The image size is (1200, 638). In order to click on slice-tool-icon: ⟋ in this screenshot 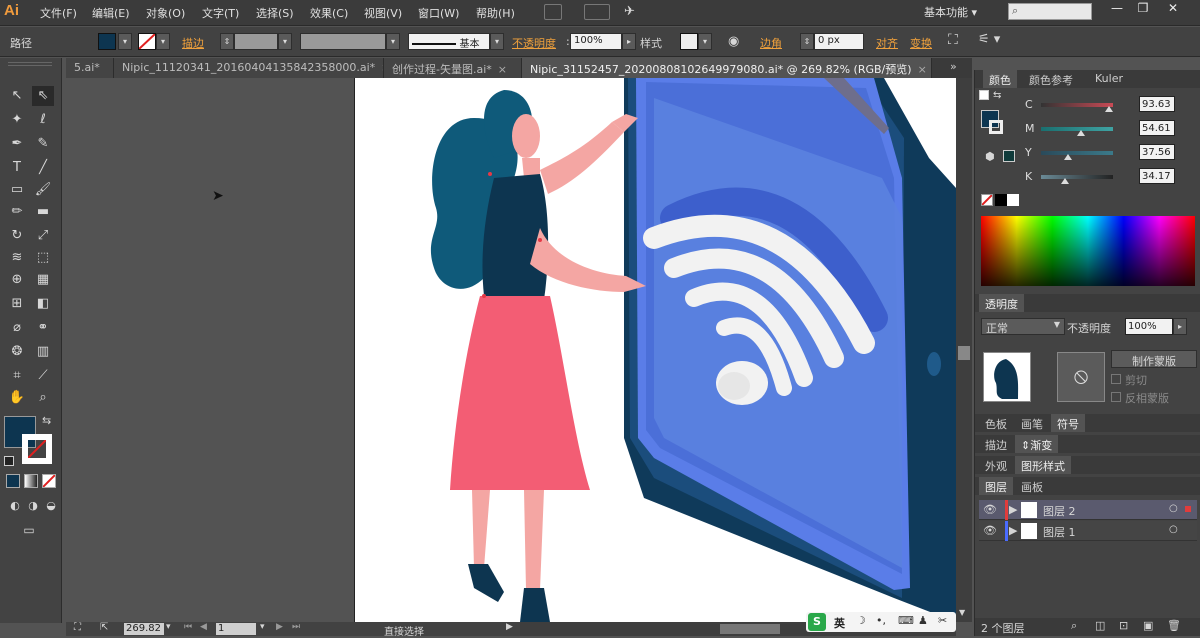, I will do `click(43, 376)`.